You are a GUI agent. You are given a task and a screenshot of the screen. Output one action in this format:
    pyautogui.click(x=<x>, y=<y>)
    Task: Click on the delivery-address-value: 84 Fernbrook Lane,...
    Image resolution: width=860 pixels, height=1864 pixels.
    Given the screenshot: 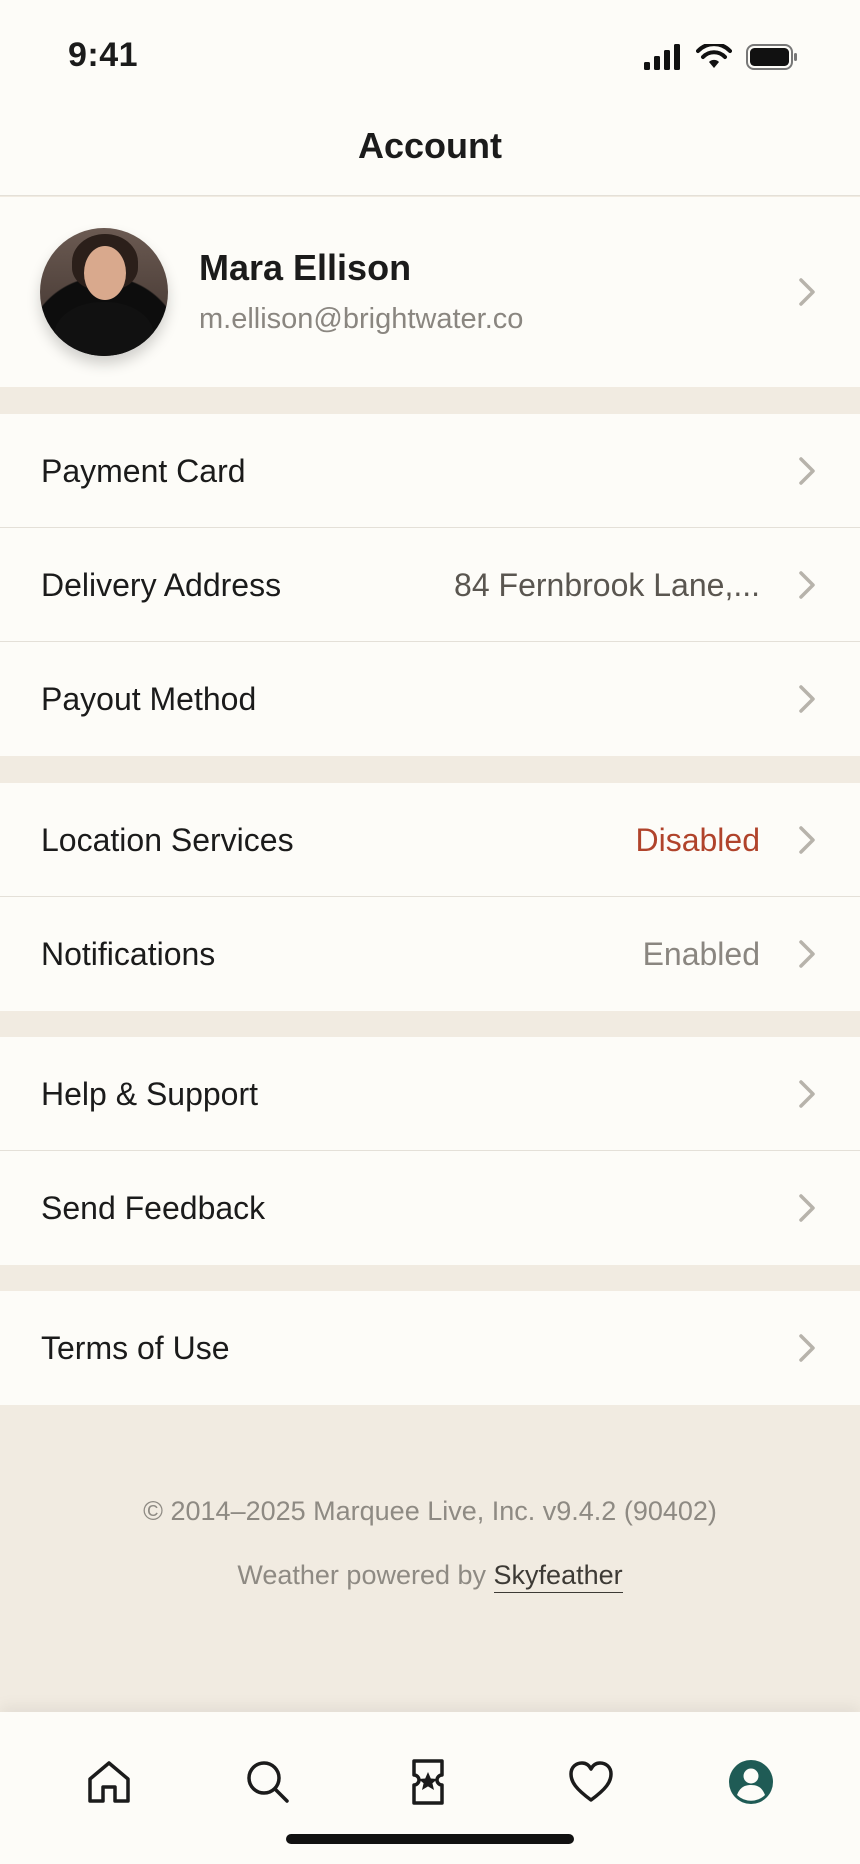 What is the action you would take?
    pyautogui.click(x=607, y=585)
    